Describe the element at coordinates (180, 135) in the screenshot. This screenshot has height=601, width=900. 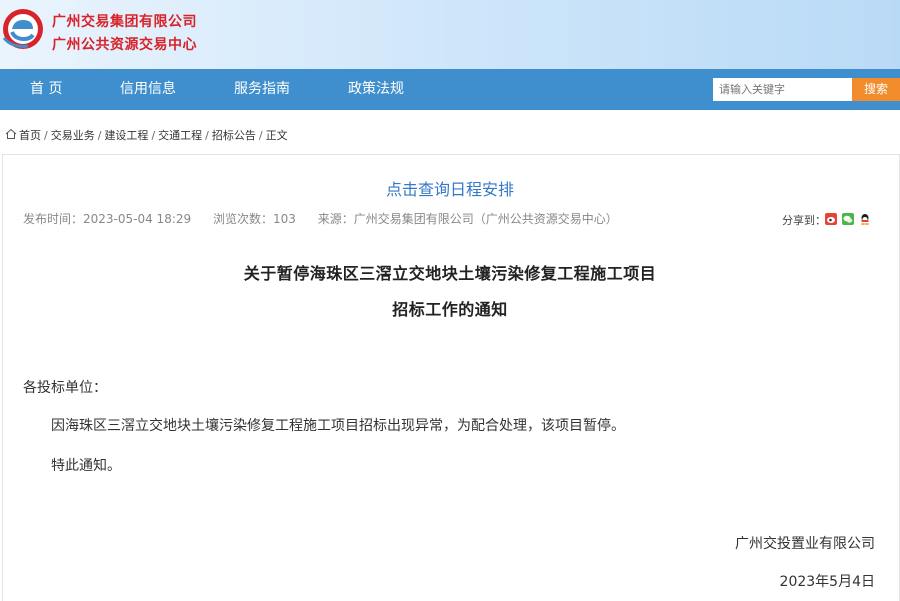
I see `breadcrumb-traffic: 交通工程` at that location.